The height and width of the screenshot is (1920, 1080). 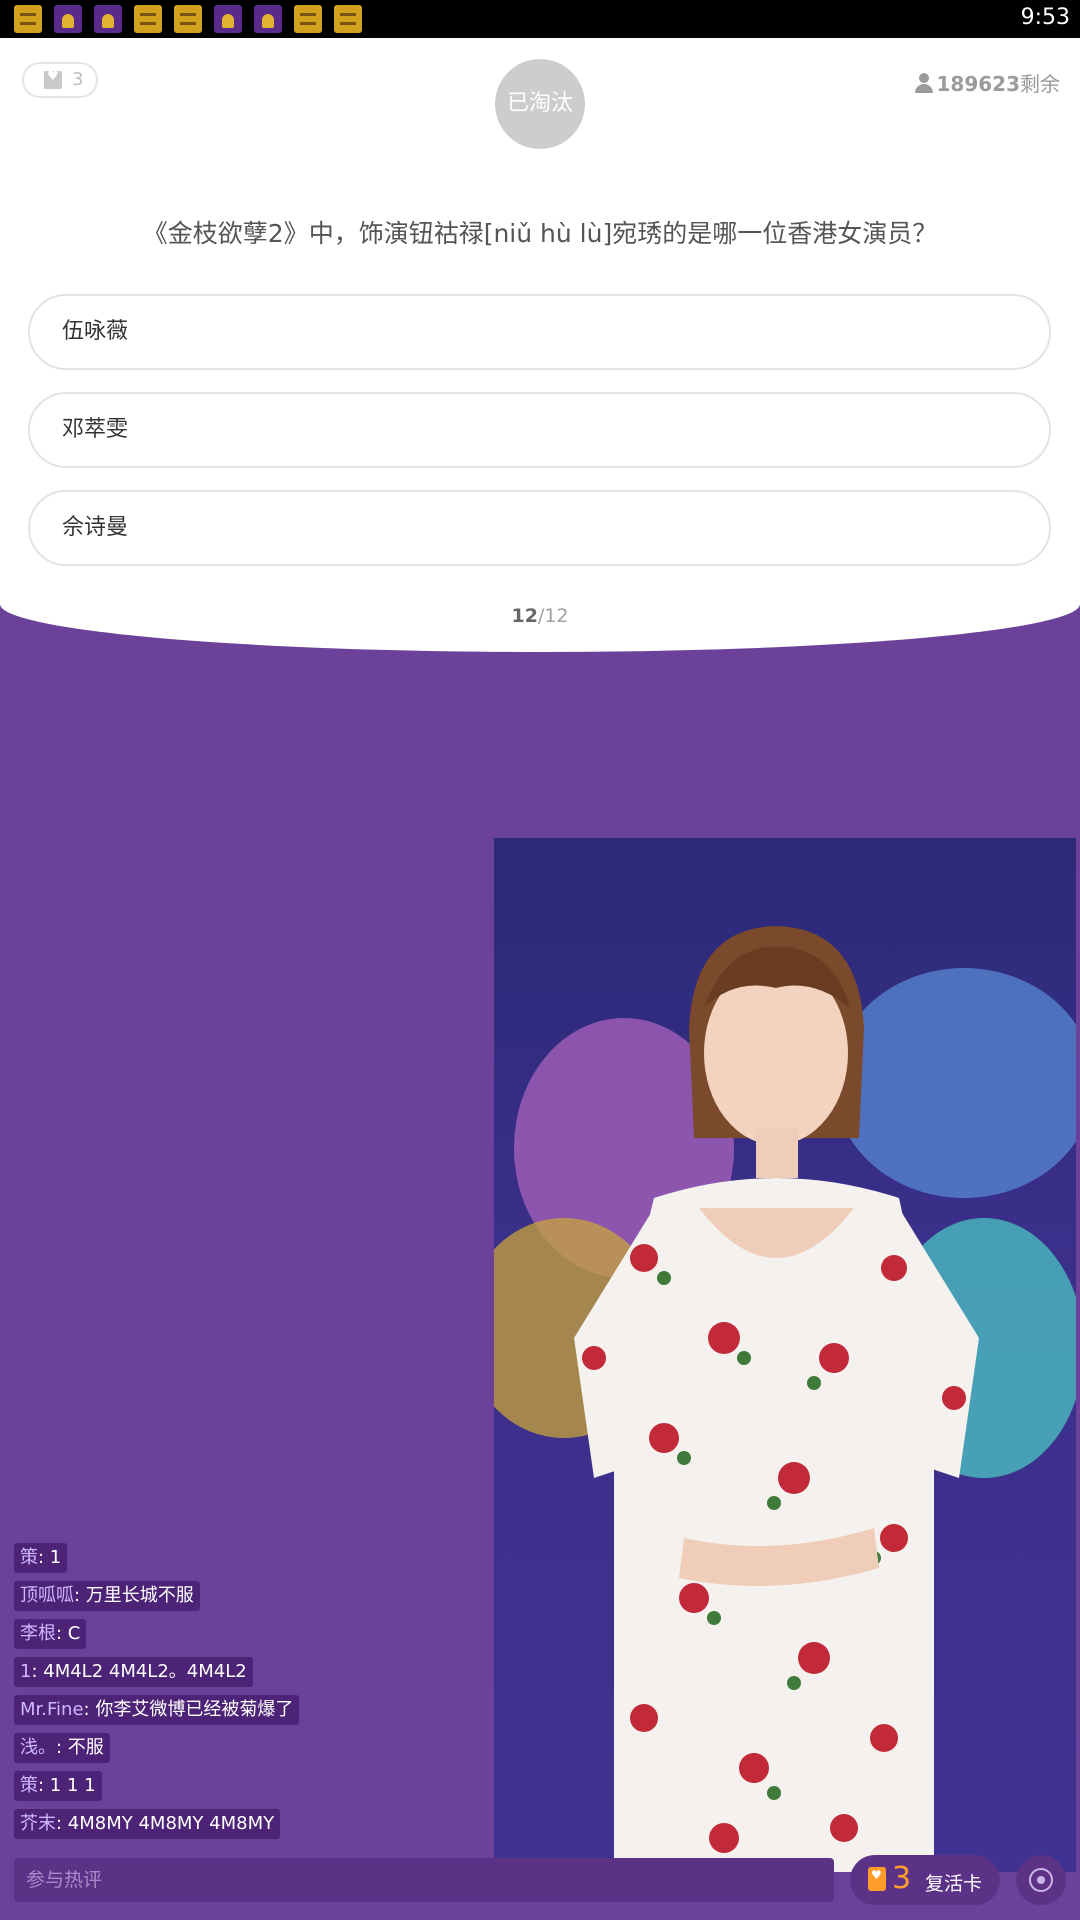 I want to click on chat-comment: 1: 4M4L2 4M4L2。4M4L2, so click(x=133, y=1672).